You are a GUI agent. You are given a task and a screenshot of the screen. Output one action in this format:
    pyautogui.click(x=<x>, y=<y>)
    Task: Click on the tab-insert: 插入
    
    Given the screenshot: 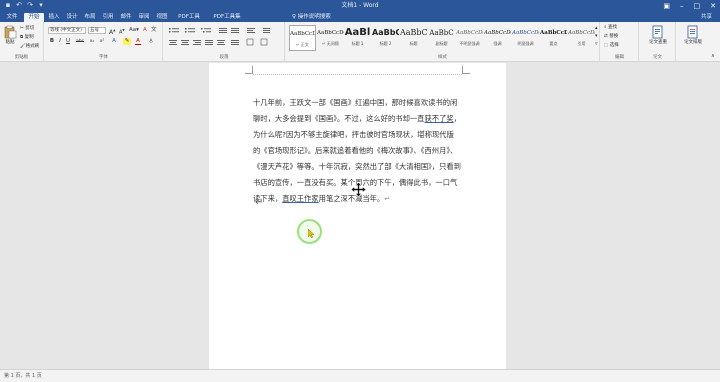 What is the action you would take?
    pyautogui.click(x=54, y=17)
    